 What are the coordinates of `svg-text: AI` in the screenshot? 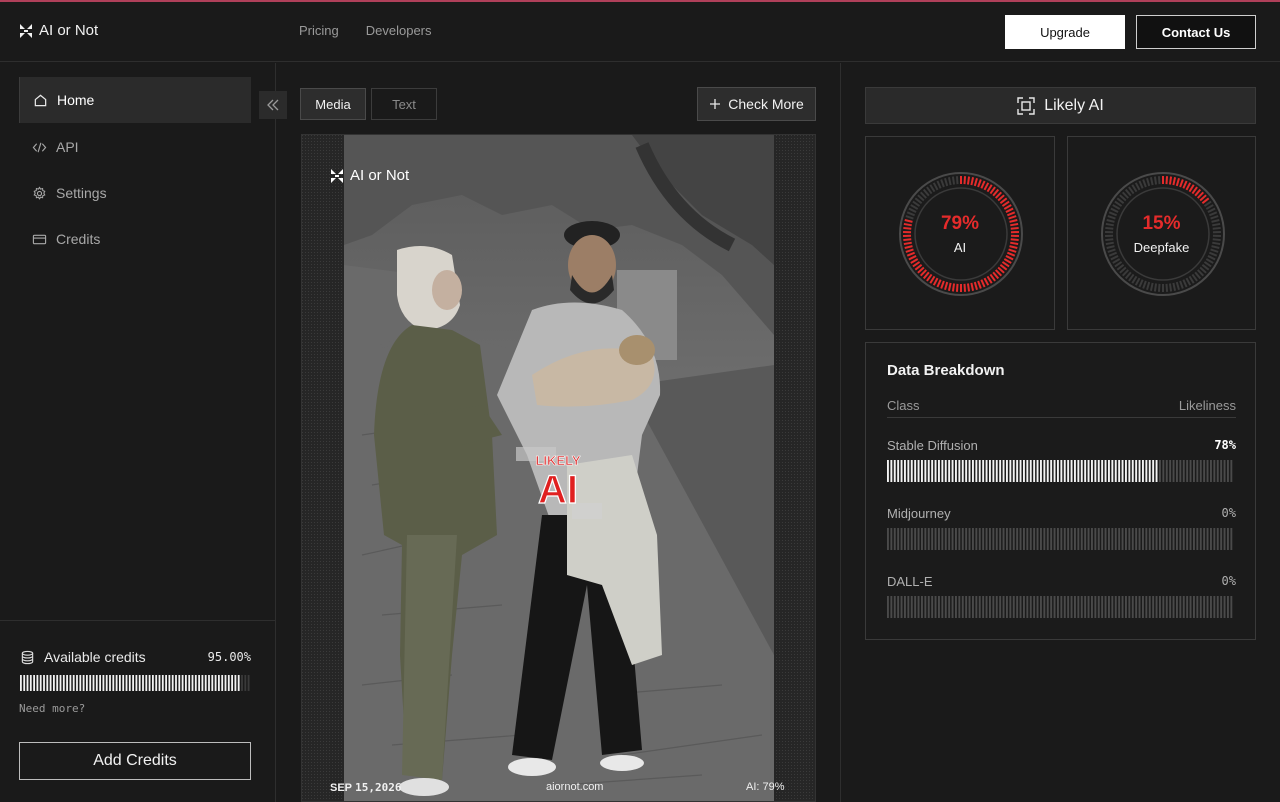 It's located at (558, 490).